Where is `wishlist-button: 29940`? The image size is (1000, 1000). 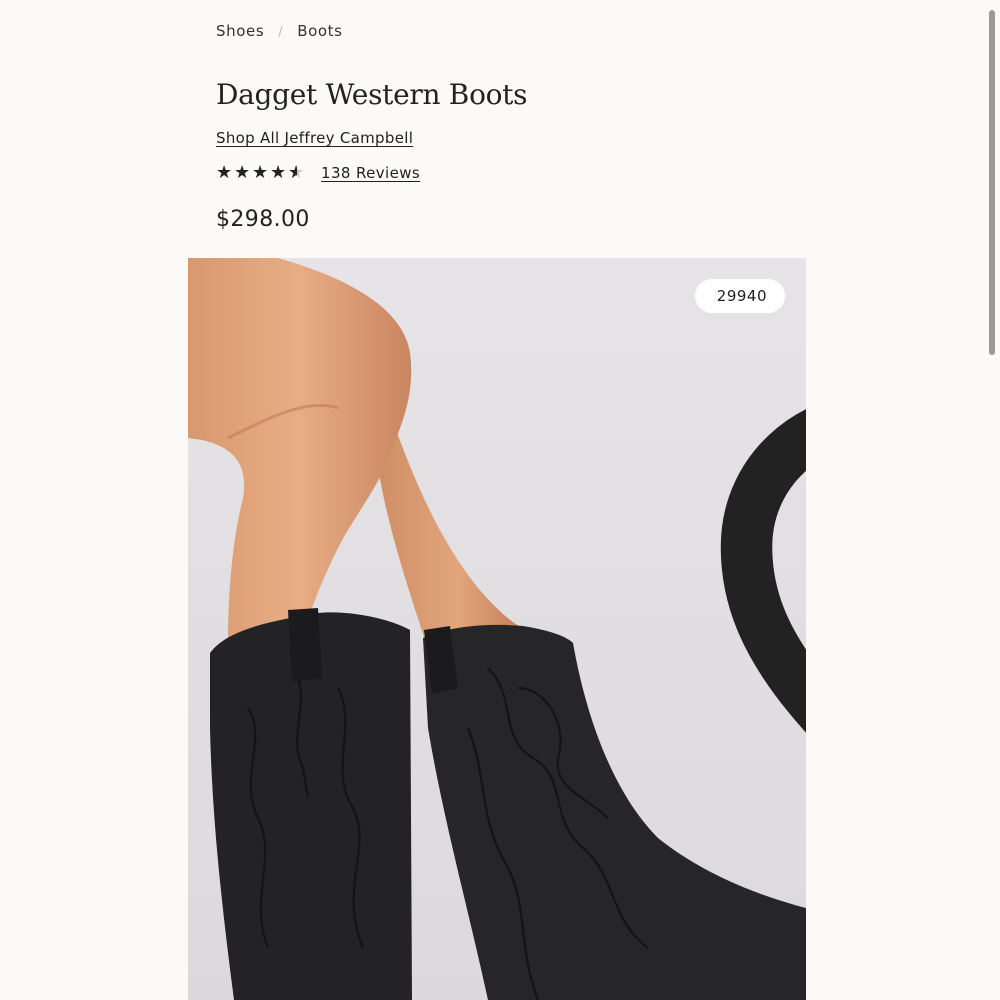
wishlist-button: 29940 is located at coordinates (750, 506).